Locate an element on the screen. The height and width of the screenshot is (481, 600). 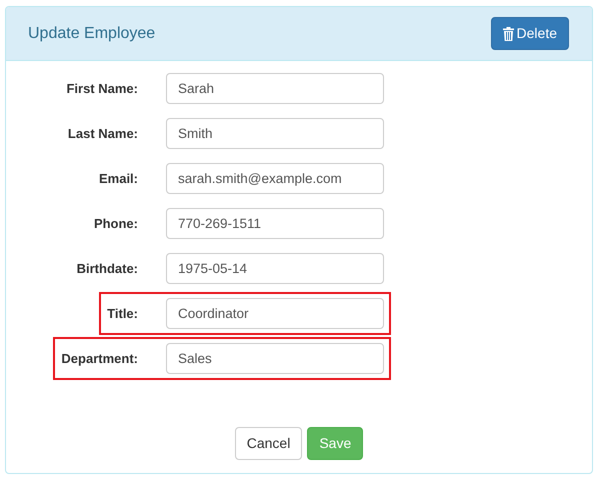
delete-button: Delete is located at coordinates (529, 33).